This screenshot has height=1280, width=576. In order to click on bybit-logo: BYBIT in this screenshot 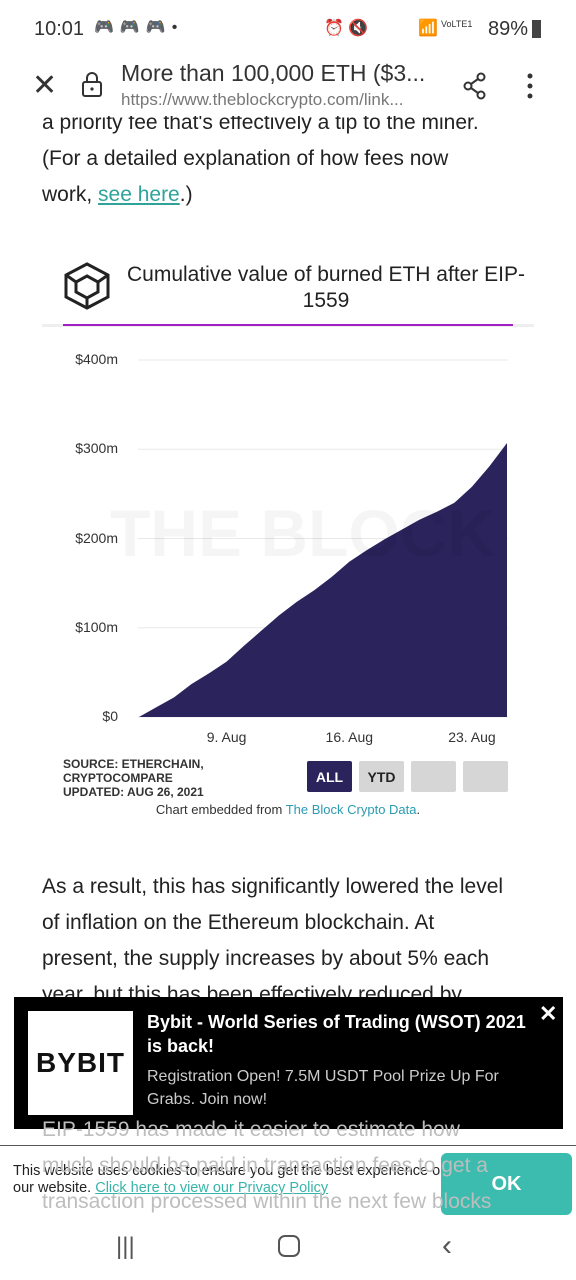, I will do `click(80, 1063)`.